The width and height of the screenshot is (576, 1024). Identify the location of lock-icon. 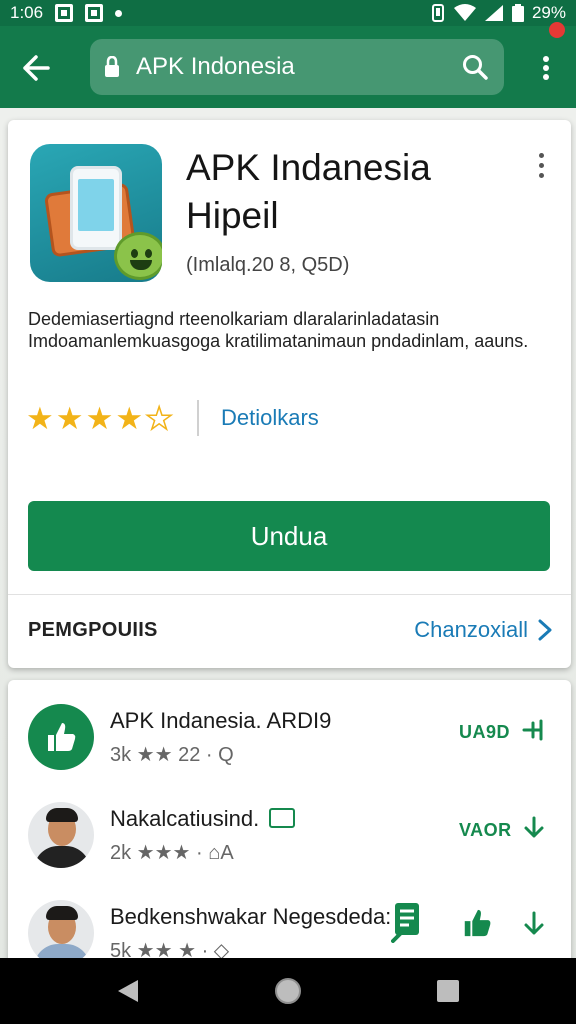
(115, 67).